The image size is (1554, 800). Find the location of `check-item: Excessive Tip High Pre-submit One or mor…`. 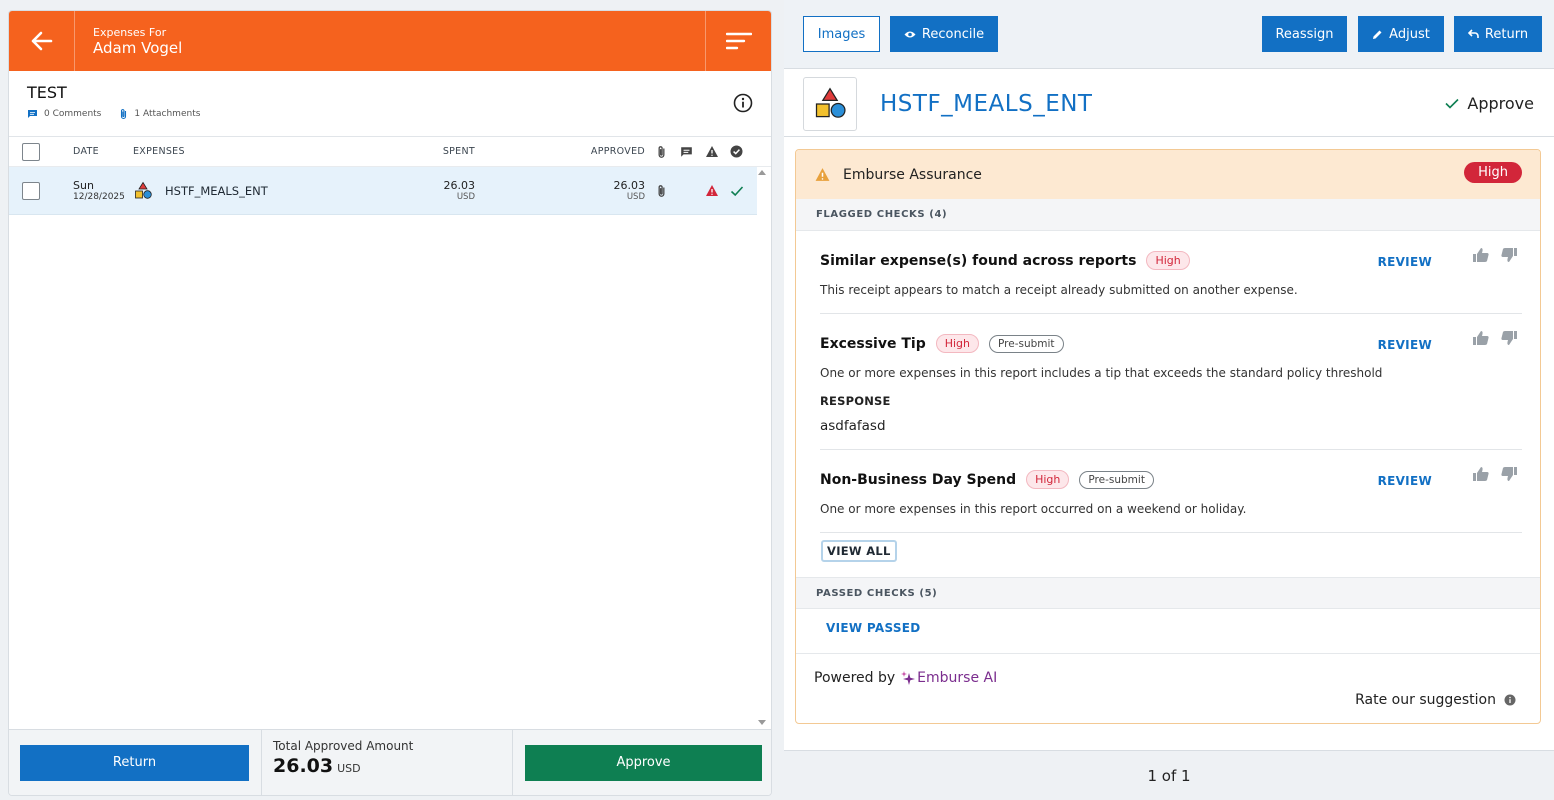

check-item: Excessive Tip High Pre-submit One or mor… is located at coordinates (1171, 382).